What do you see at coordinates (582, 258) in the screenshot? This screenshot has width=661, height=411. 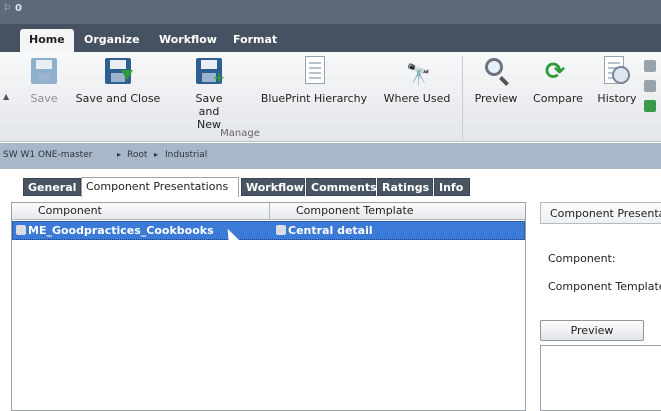 I see `component-field-label: Component:` at bounding box center [582, 258].